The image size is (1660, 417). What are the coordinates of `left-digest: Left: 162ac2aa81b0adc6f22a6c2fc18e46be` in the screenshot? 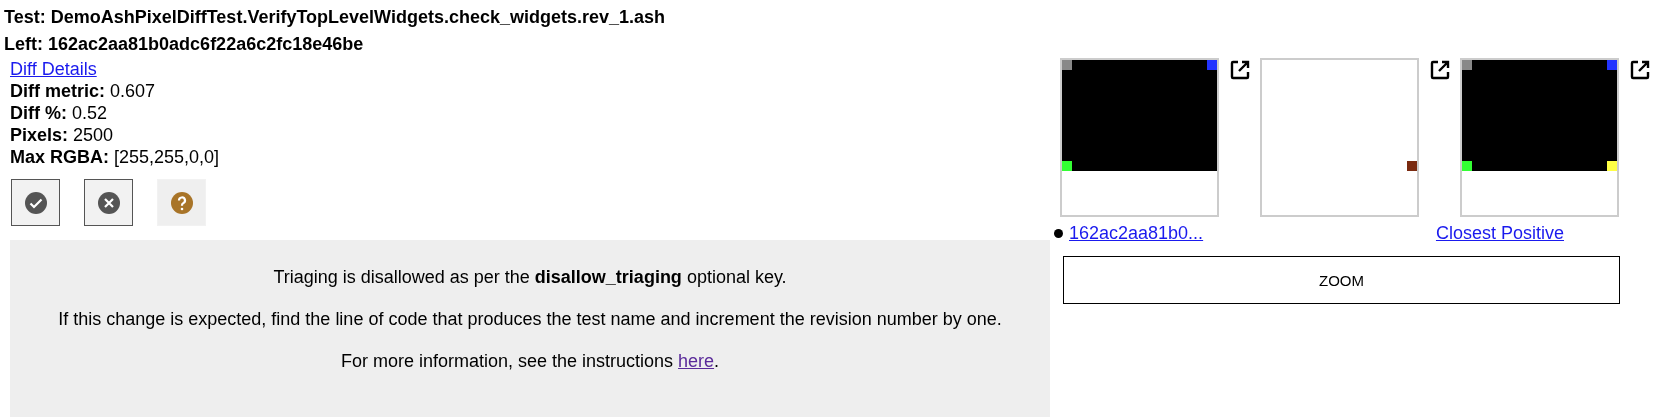 It's located at (184, 44).